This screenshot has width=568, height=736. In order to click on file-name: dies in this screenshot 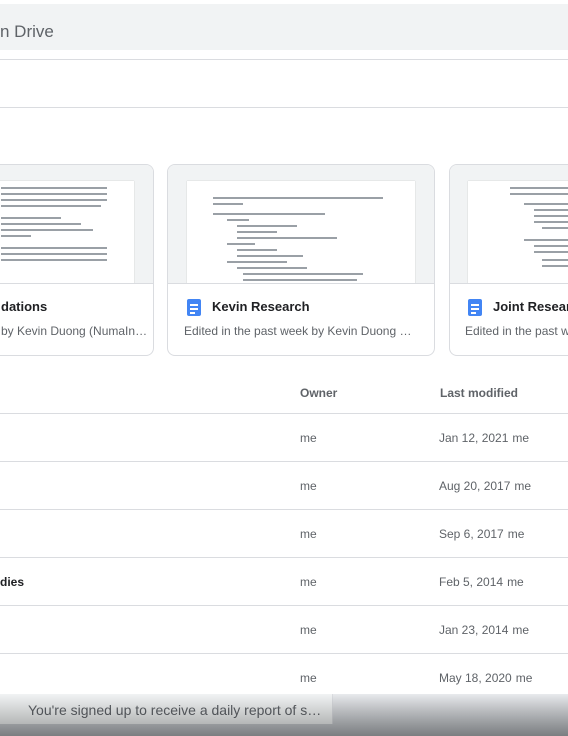, I will do `click(12, 582)`.